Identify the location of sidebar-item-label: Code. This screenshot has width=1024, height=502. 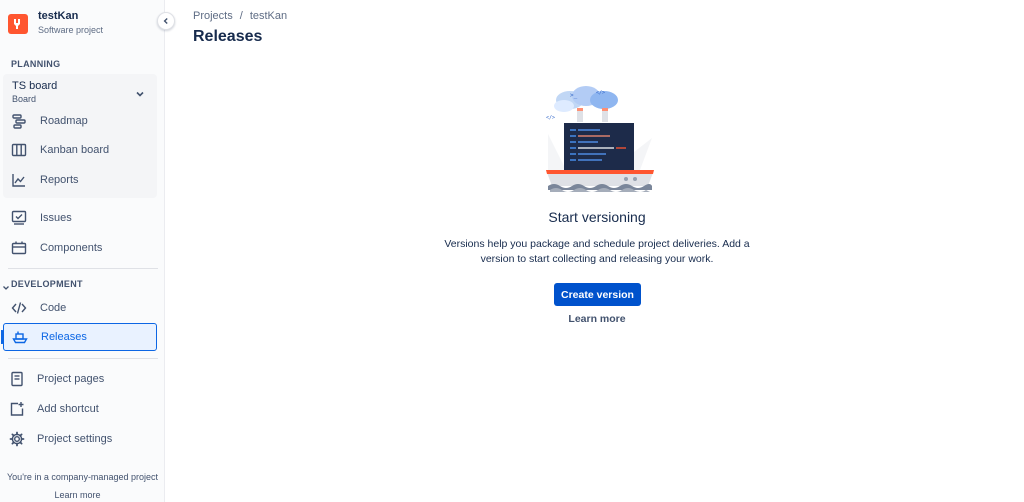
(53, 308).